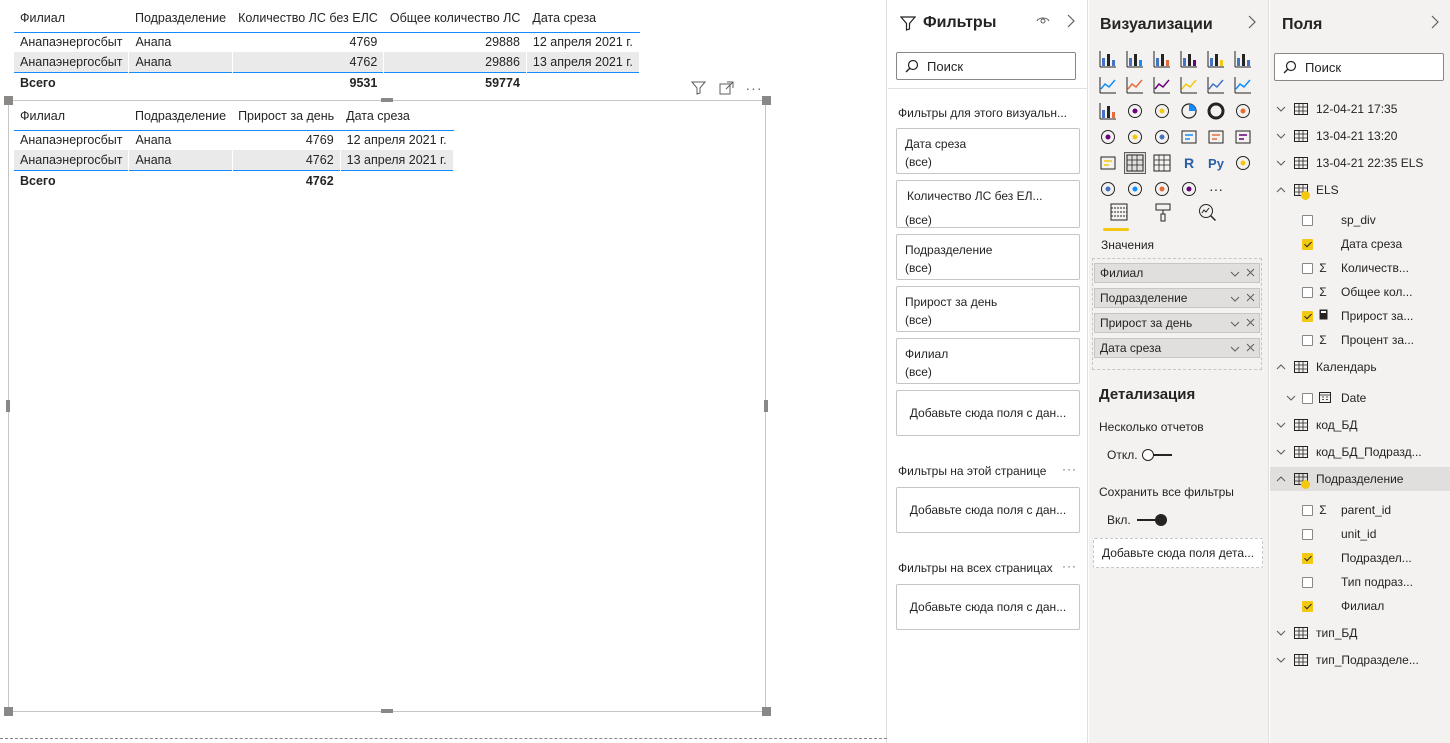 The image size is (1450, 743). I want to click on power-apps-icon, so click(1189, 189).